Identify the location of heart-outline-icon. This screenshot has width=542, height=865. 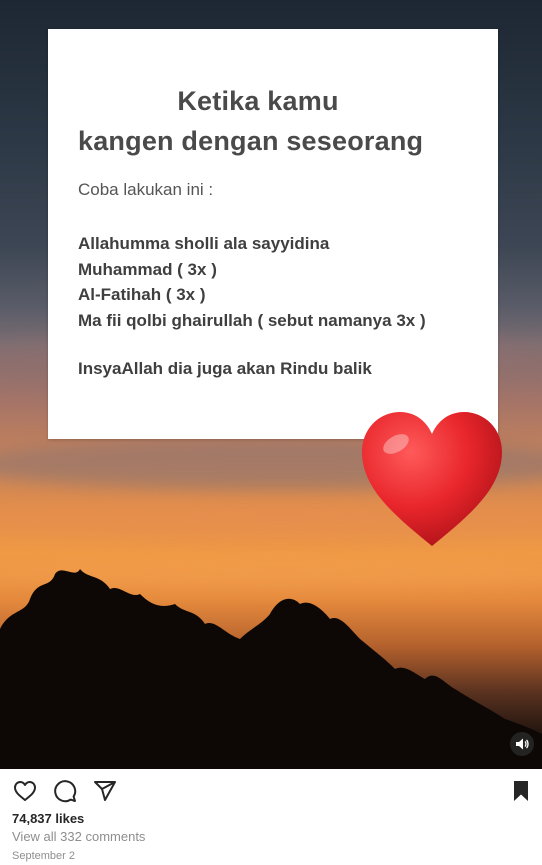
(25, 791).